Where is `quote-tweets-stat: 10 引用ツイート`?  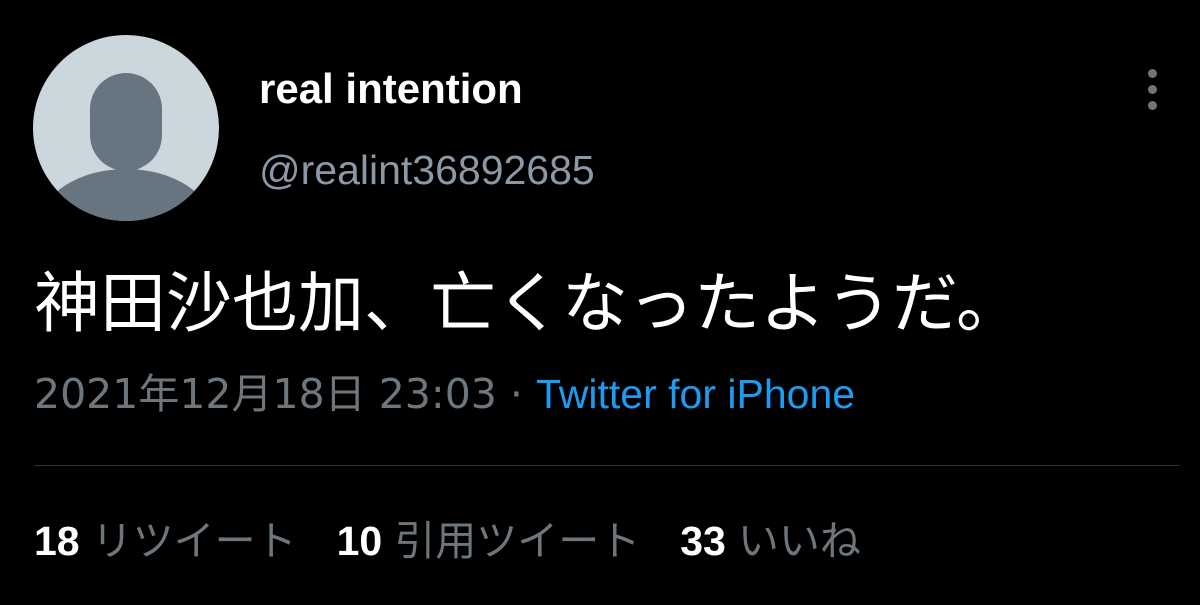 quote-tweets-stat: 10 引用ツイート is located at coordinates (489, 541).